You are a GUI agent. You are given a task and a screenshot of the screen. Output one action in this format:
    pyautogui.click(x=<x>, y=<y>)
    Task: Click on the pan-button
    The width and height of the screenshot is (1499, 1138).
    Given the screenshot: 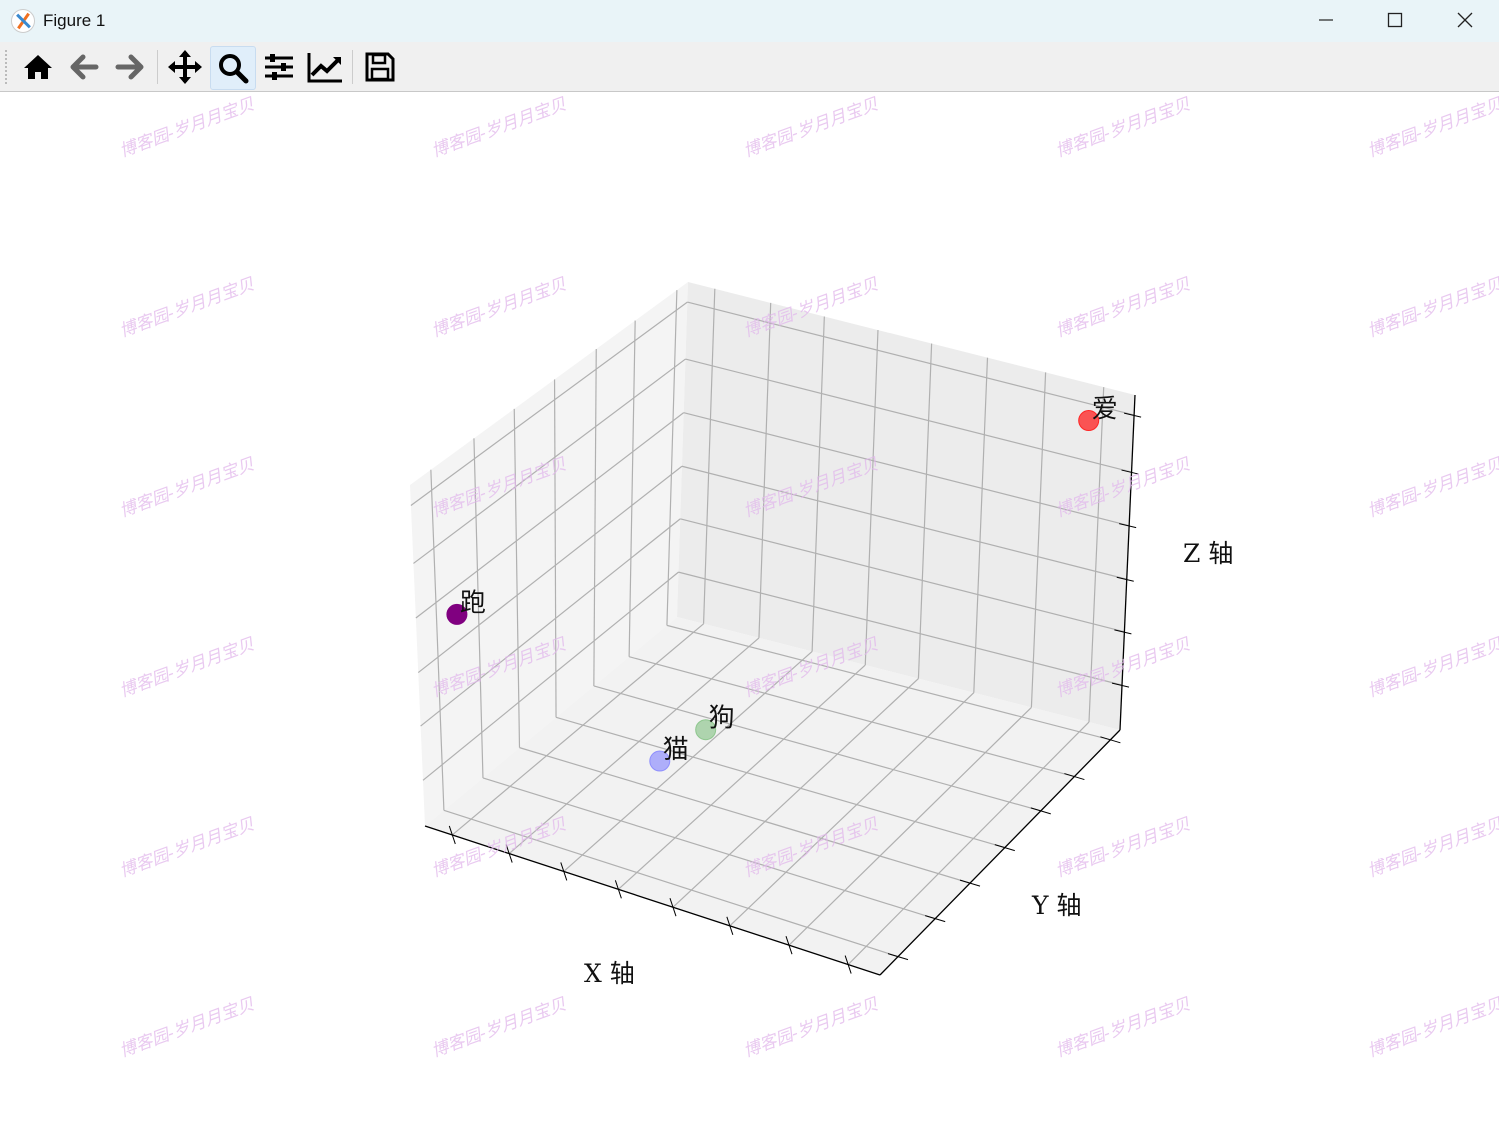 What is the action you would take?
    pyautogui.click(x=185, y=67)
    